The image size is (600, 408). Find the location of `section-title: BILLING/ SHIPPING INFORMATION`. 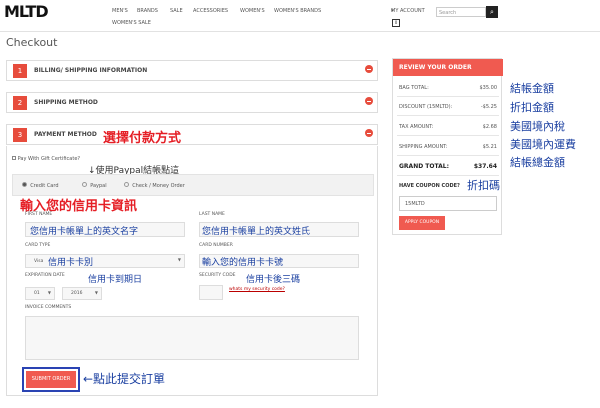

section-title: BILLING/ SHIPPING INFORMATION is located at coordinates (91, 70).